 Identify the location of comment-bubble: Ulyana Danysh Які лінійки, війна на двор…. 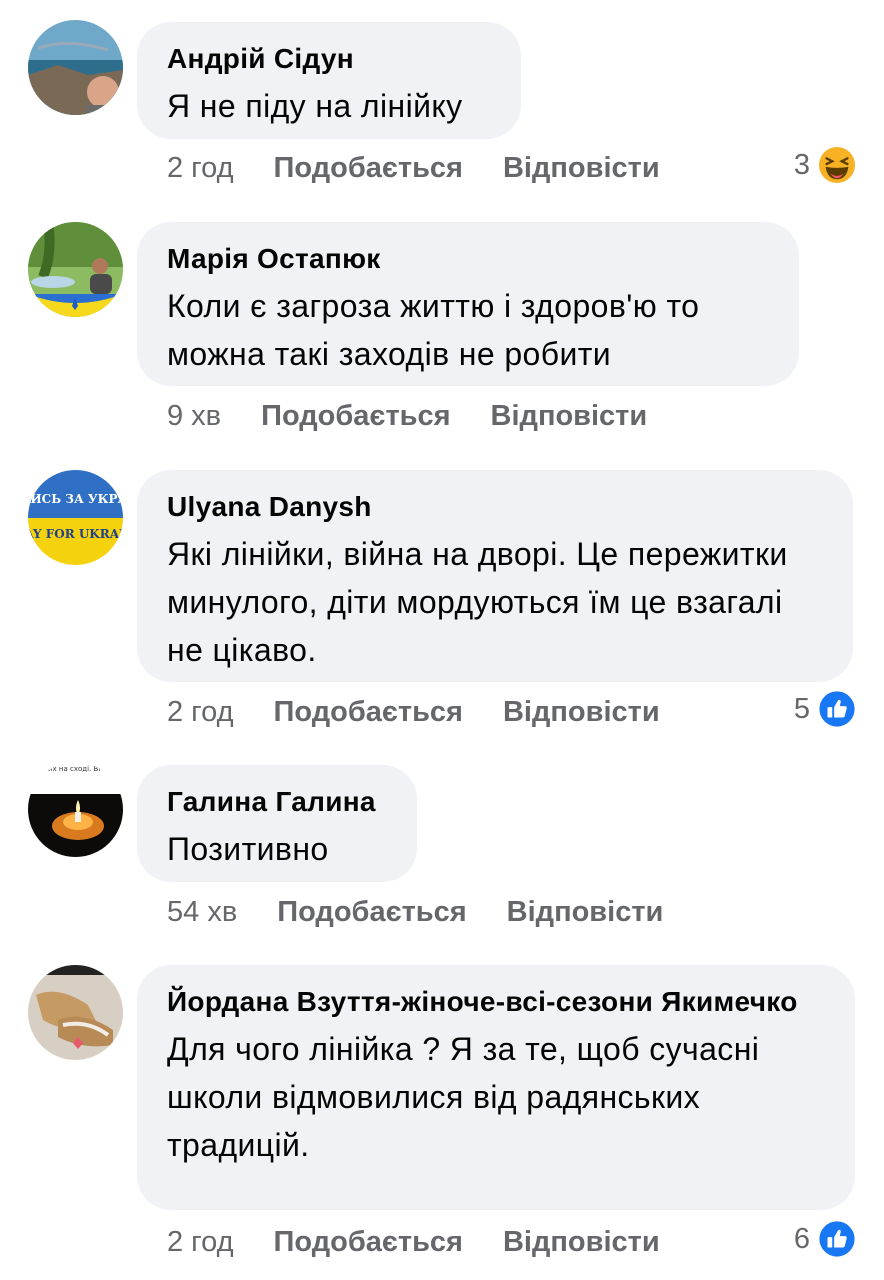
(495, 576).